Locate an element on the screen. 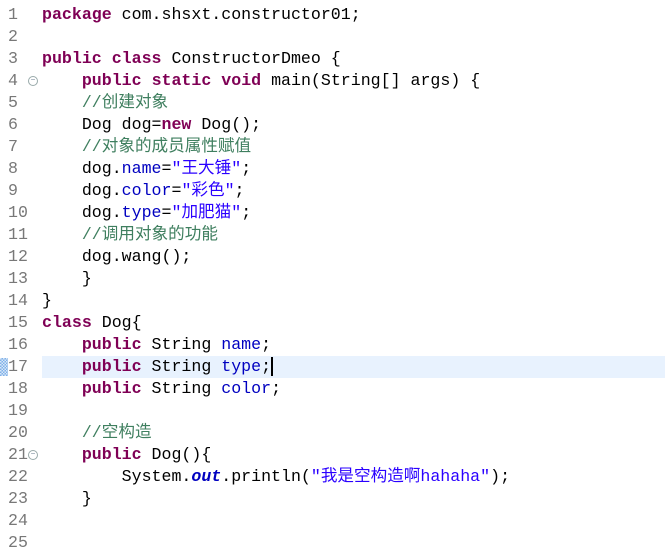 This screenshot has width=665, height=555. code-content: Dog dog=new Dog(); is located at coordinates (353, 125).